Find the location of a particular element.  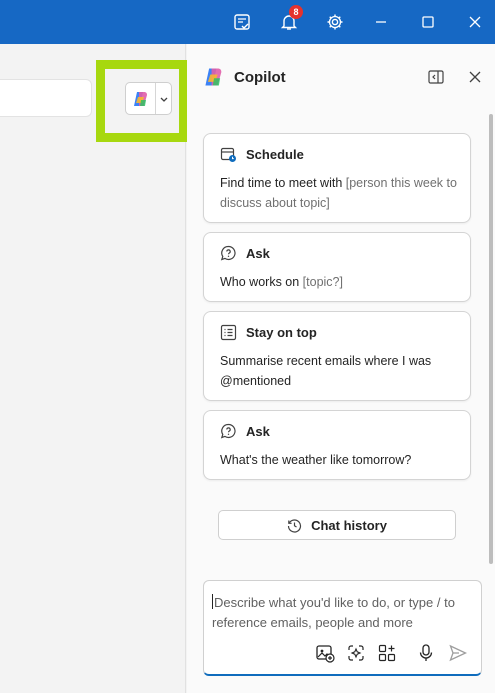

close-window-button is located at coordinates (475, 22).